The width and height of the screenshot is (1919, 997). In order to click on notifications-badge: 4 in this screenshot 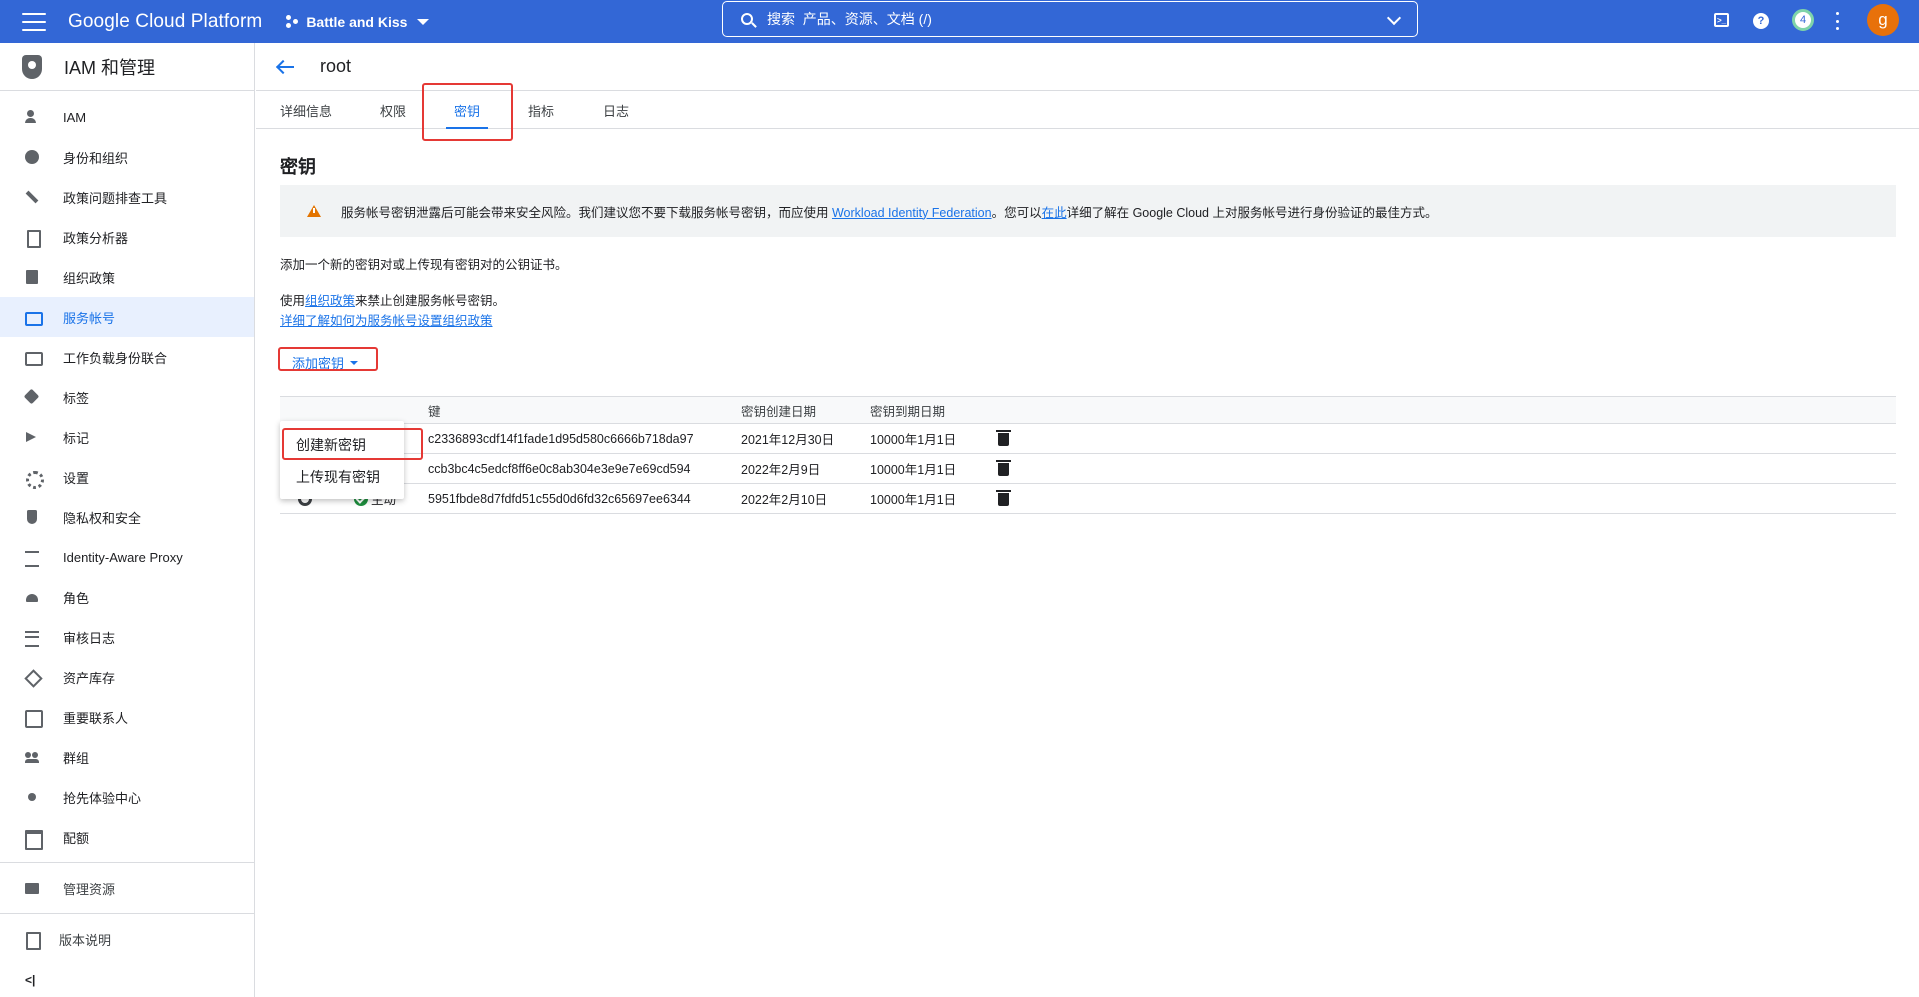, I will do `click(1803, 20)`.